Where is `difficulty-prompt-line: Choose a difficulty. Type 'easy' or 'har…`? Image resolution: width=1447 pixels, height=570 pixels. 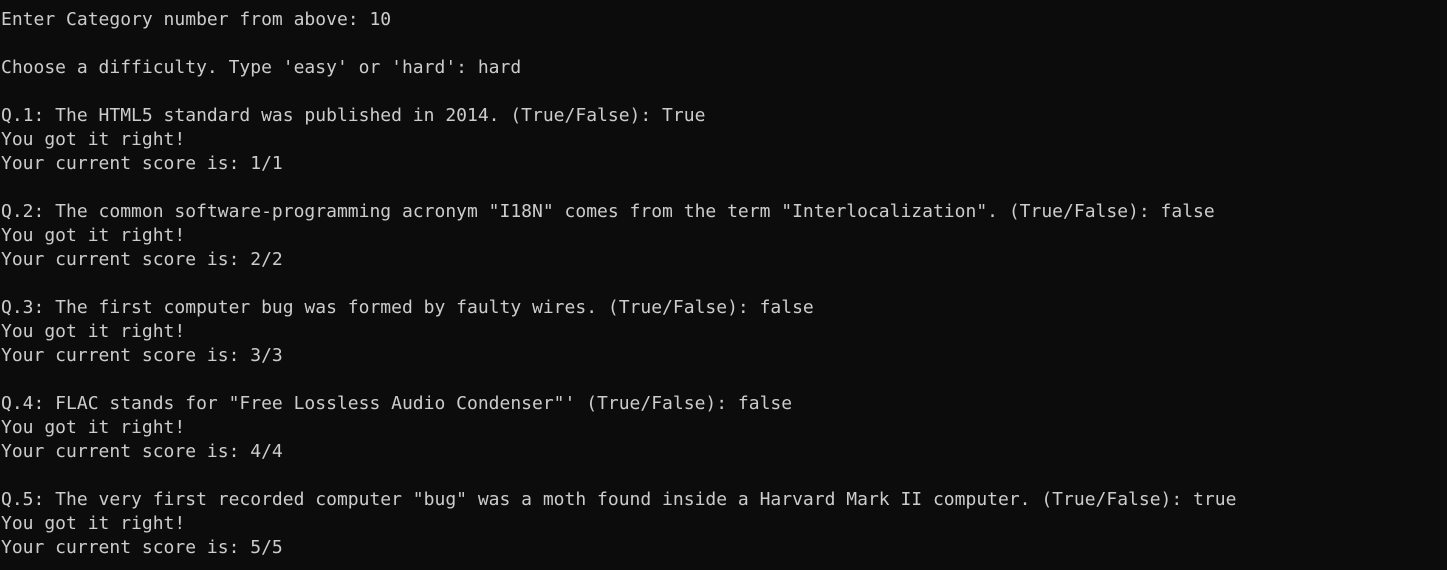 difficulty-prompt-line: Choose a difficulty. Type 'easy' or 'har… is located at coordinates (261, 67).